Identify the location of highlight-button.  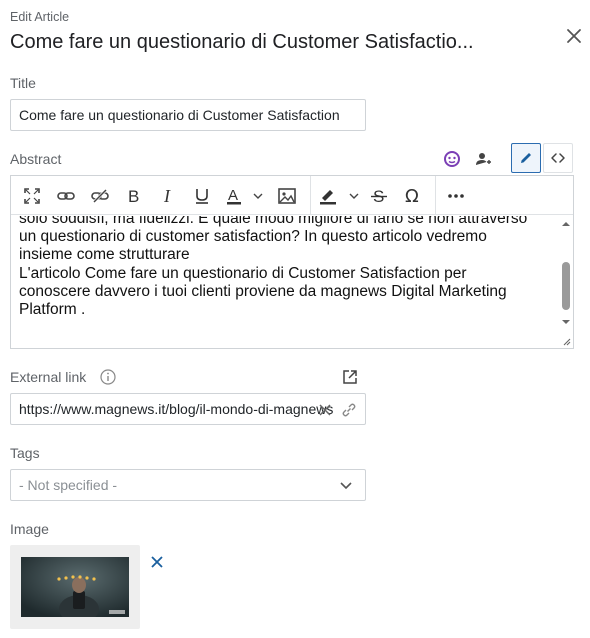
(339, 196).